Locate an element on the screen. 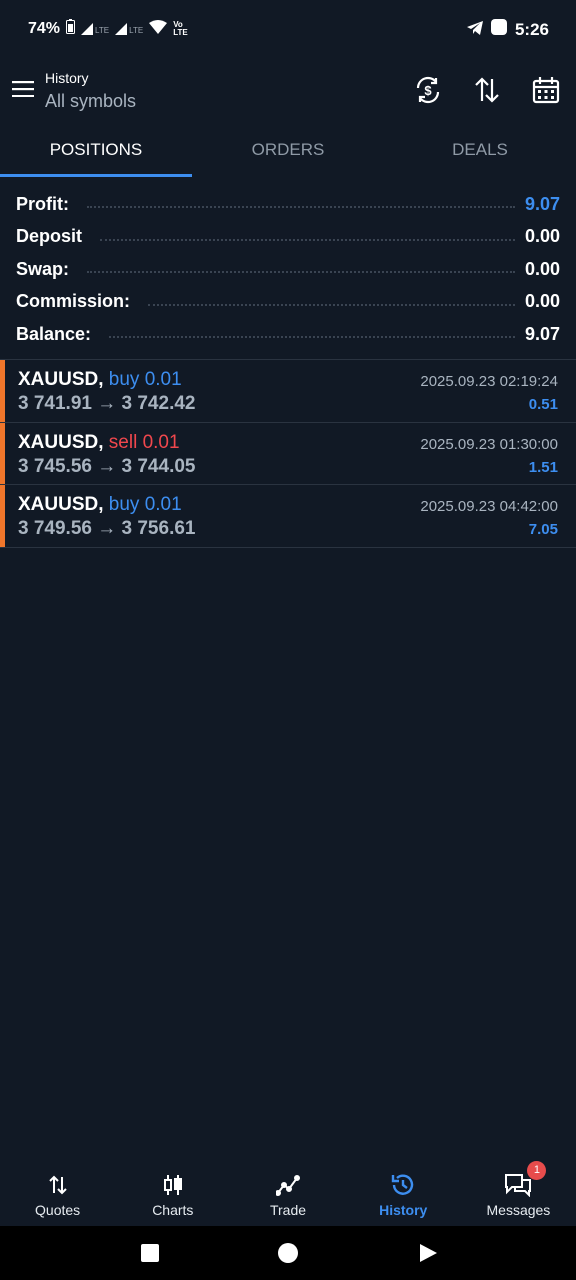 Image resolution: width=576 pixels, height=1280 pixels. signal-icon-2: LTE is located at coordinates (129, 29).